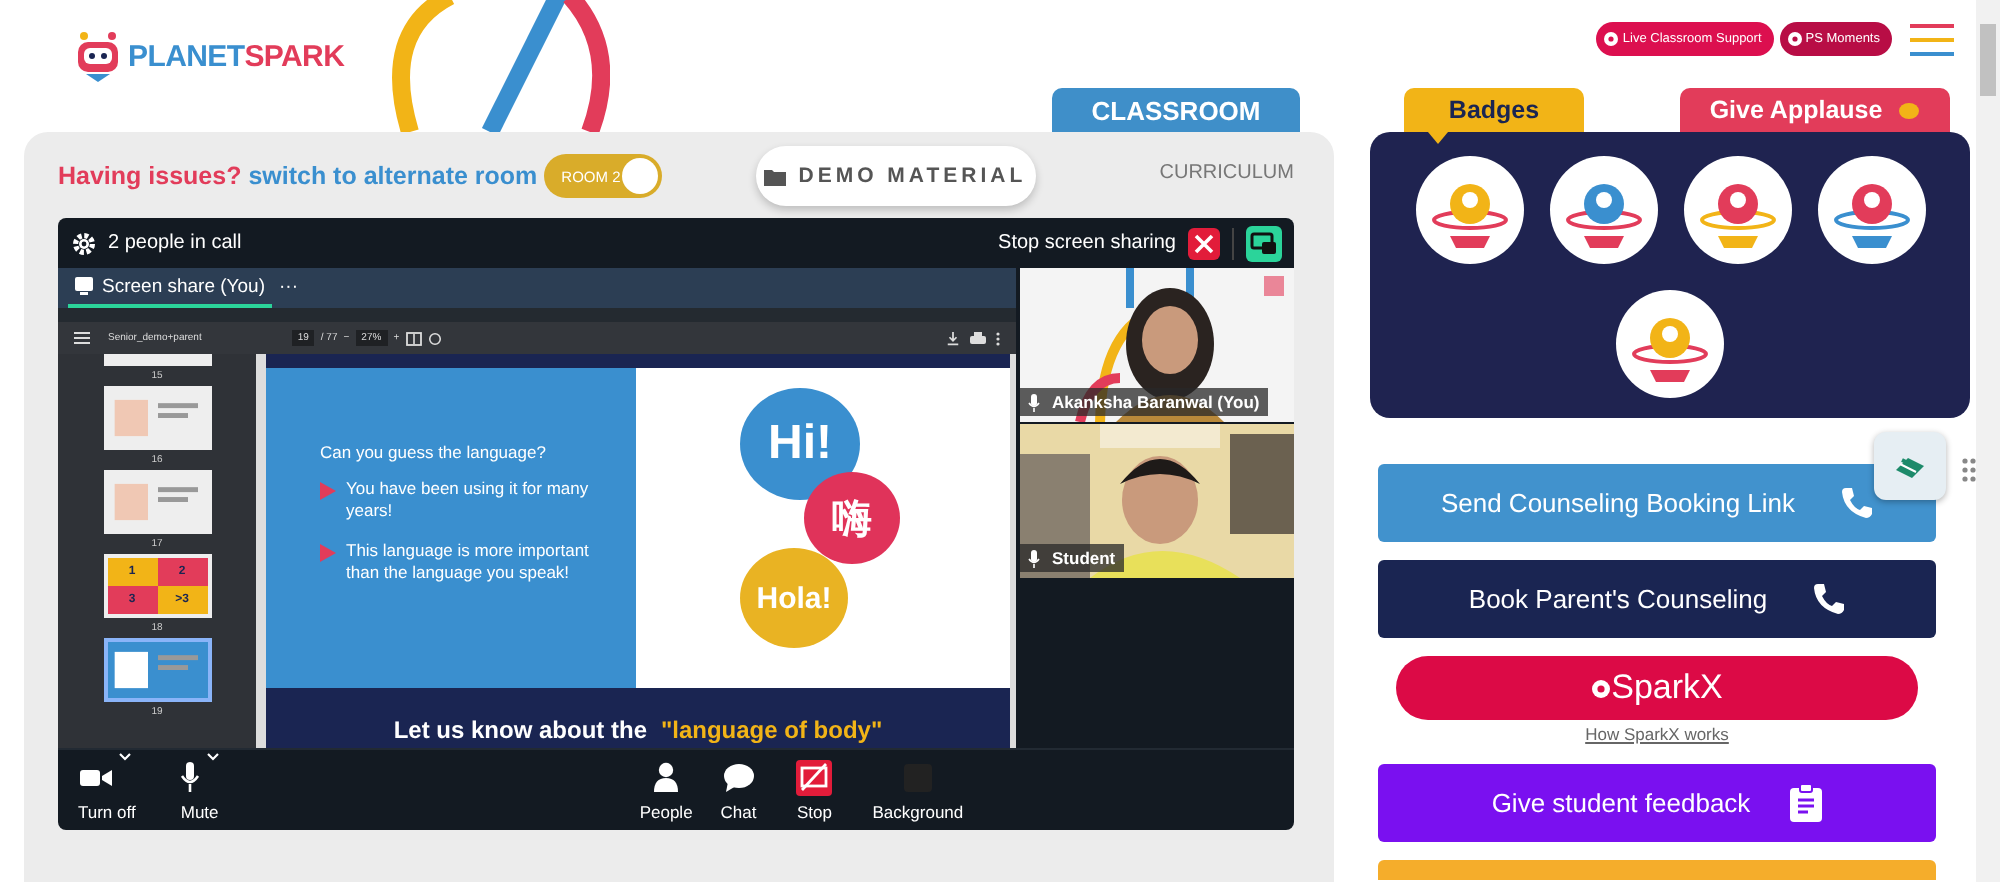  Describe the element at coordinates (1204, 243) in the screenshot. I see `close-button` at that location.